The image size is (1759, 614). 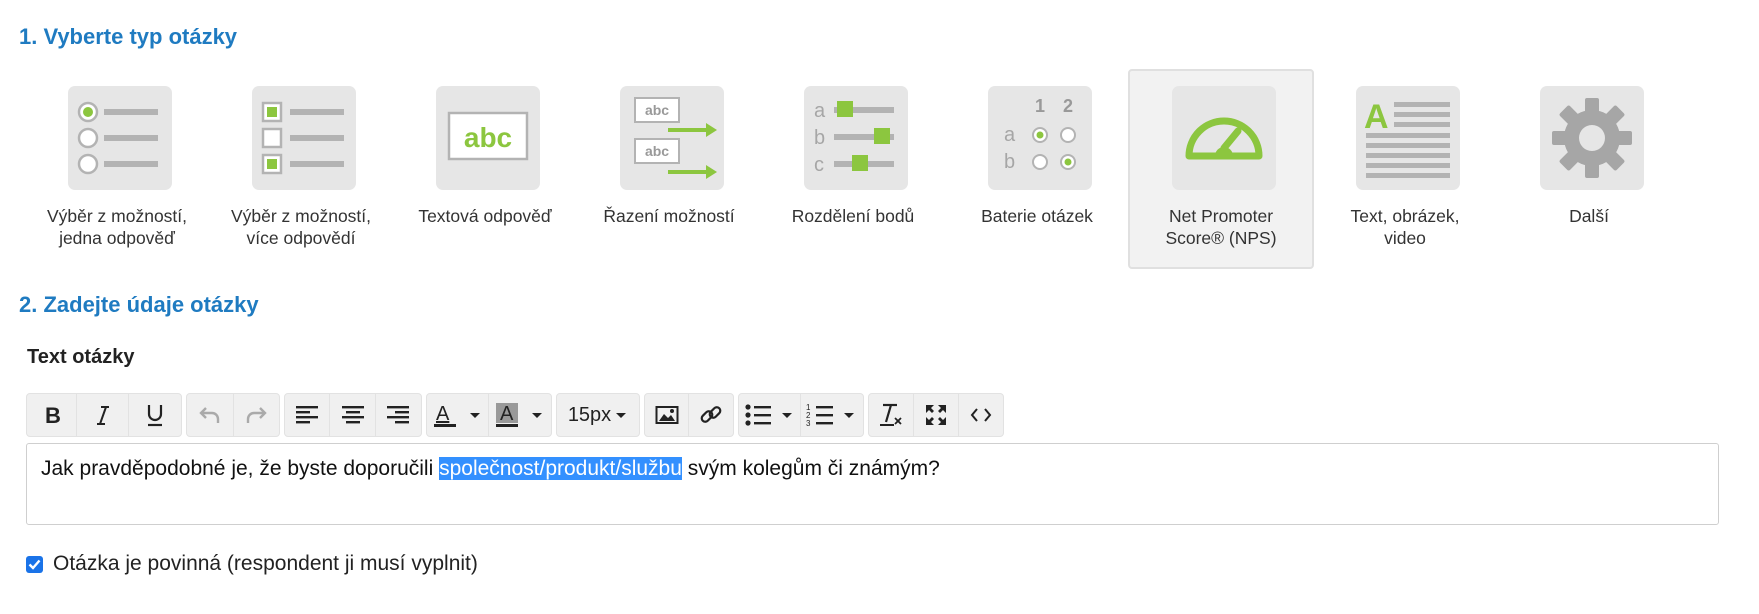 What do you see at coordinates (117, 227) in the screenshot?
I see `type-label: Výběr z možností, jedna odpověď` at bounding box center [117, 227].